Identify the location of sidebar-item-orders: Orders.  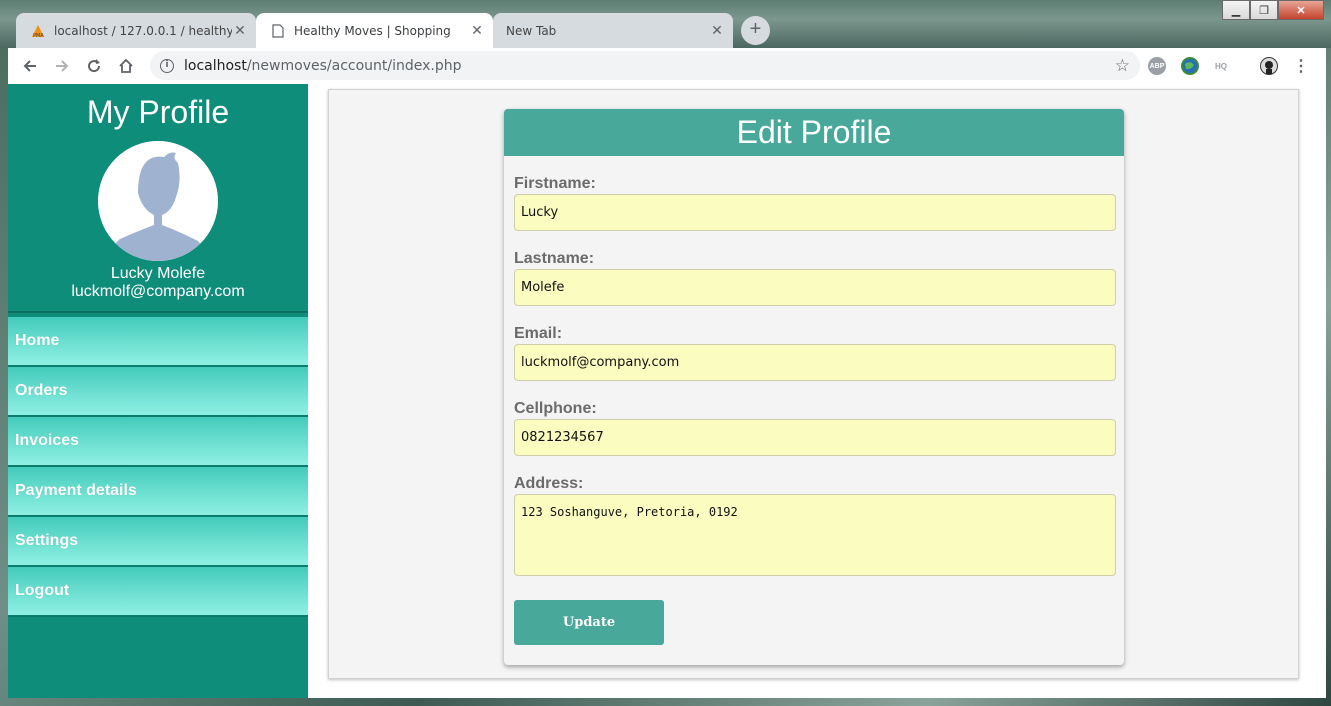
(158, 392).